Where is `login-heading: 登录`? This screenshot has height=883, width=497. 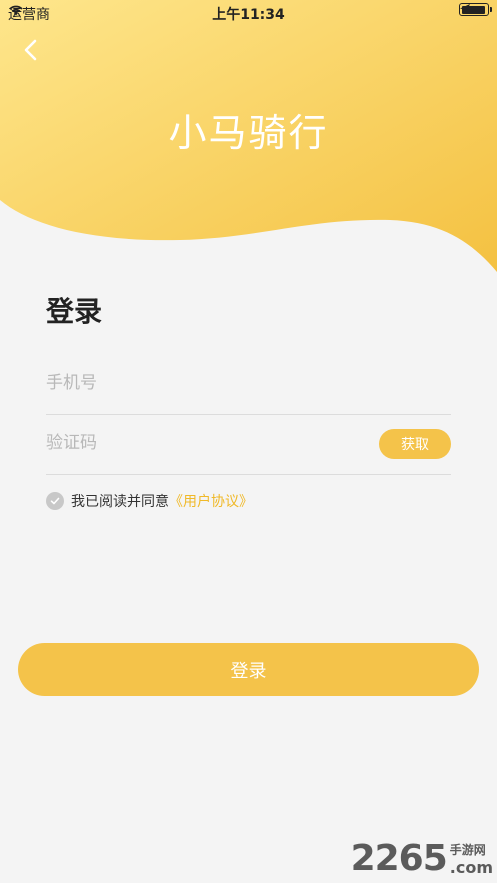
login-heading: 登录 is located at coordinates (74, 311).